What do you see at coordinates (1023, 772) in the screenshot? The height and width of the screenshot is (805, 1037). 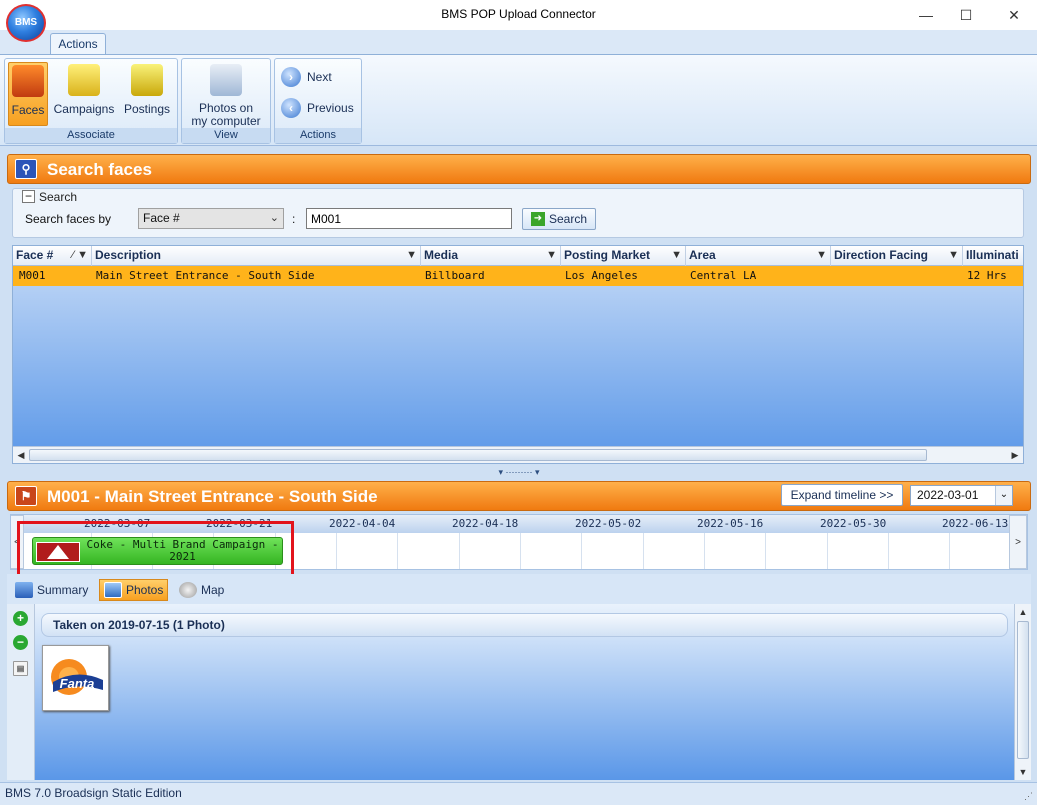 I see `scroll-down-icon: ▼` at bounding box center [1023, 772].